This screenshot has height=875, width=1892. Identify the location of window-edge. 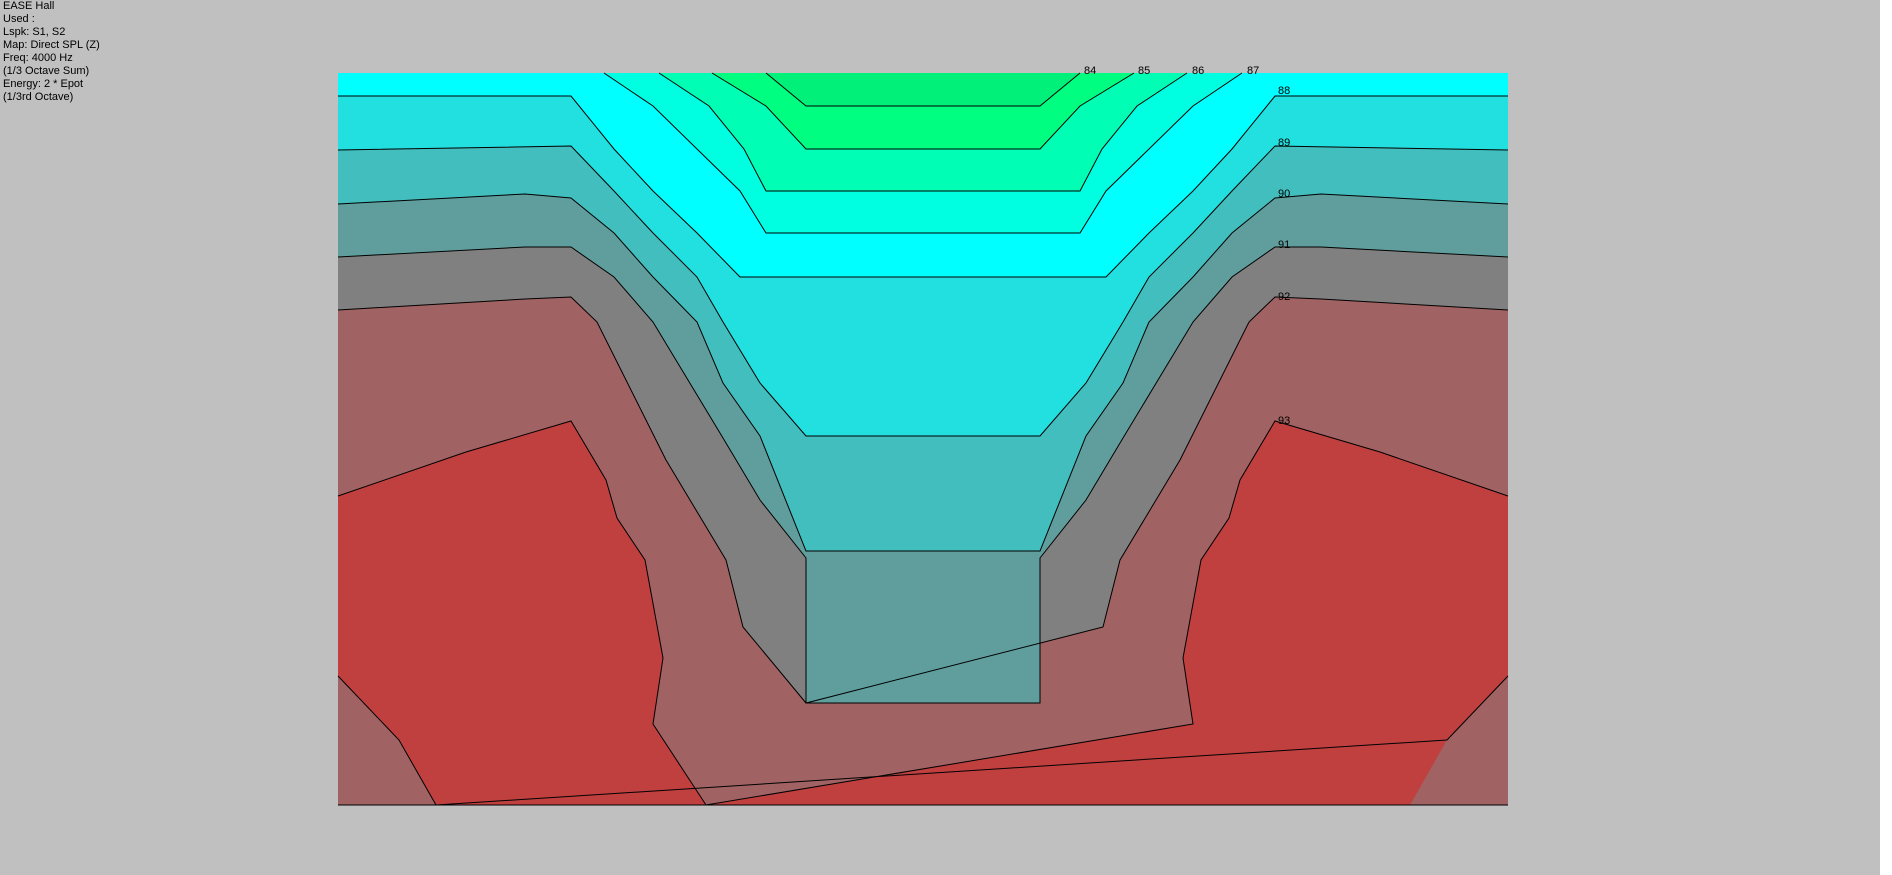
(1886, 437).